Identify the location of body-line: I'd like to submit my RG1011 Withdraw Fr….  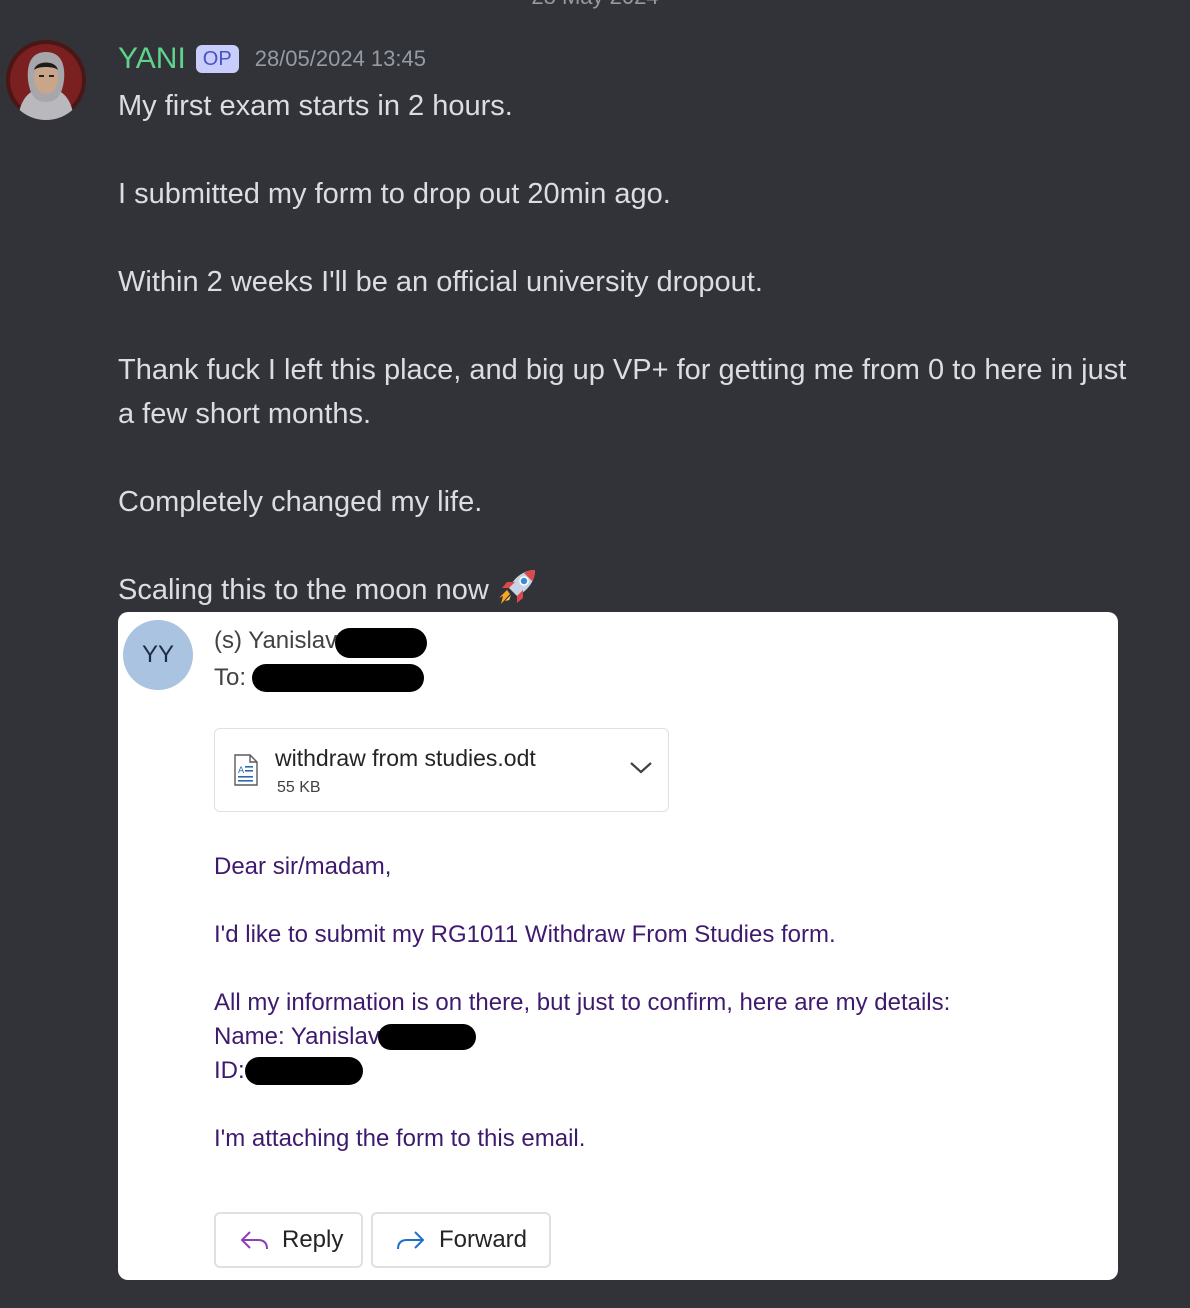
(525, 934).